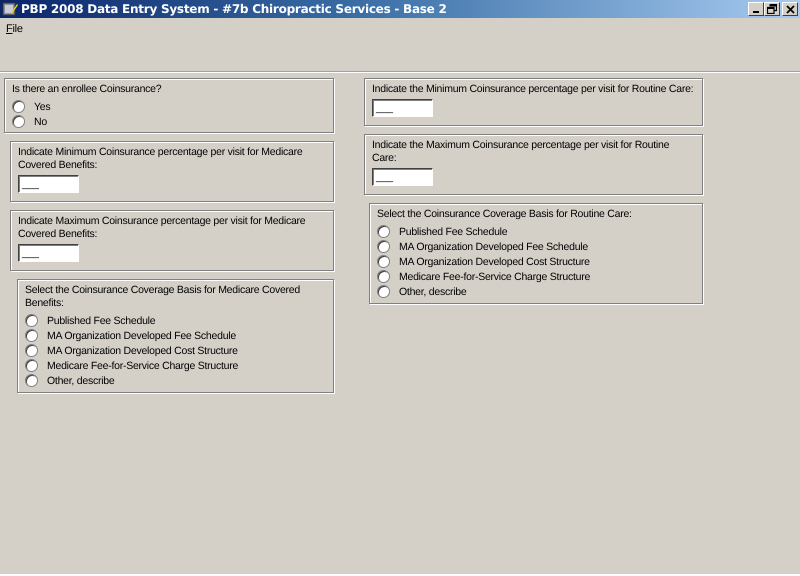 The image size is (800, 576). What do you see at coordinates (40, 122) in the screenshot?
I see `option-label: No` at bounding box center [40, 122].